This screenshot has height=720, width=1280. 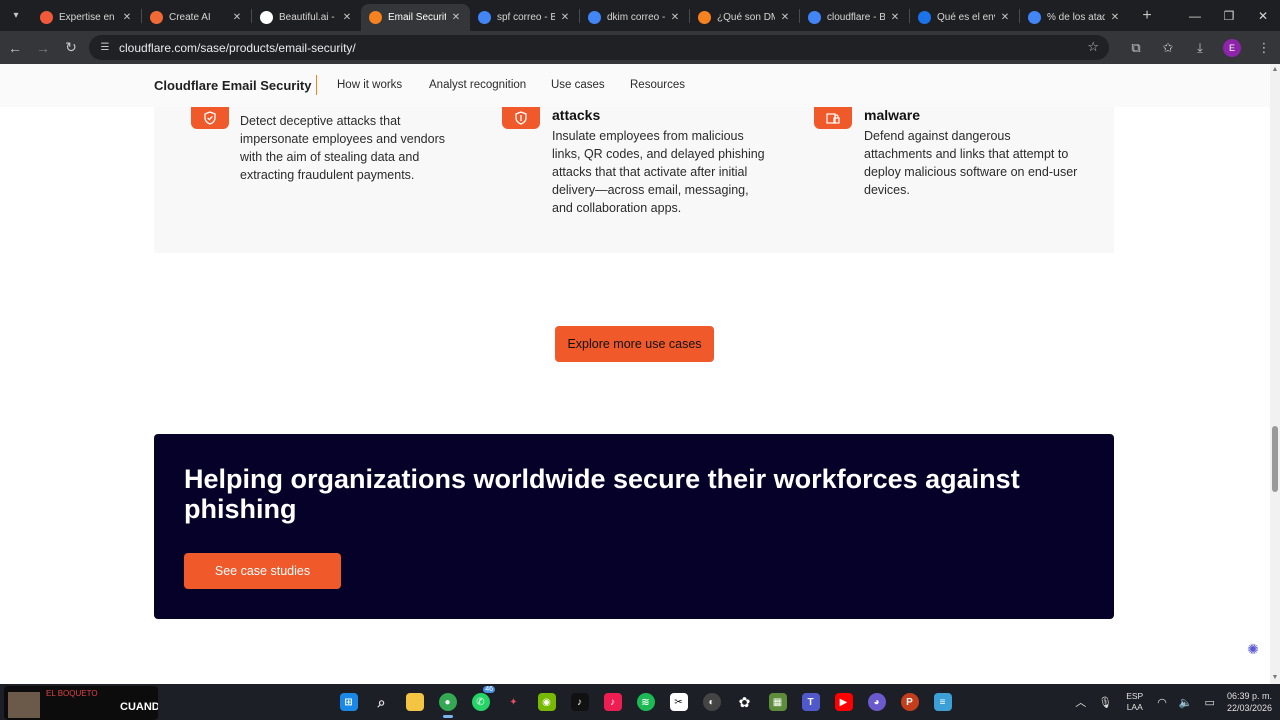 I want to click on browser-tab: dkim correo - ✕, so click(x=634, y=17).